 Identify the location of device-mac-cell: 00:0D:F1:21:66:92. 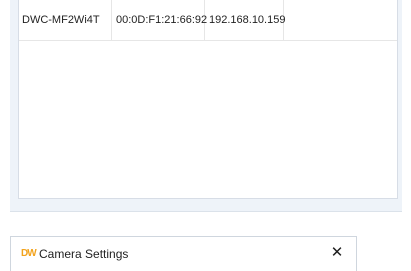
(159, 20).